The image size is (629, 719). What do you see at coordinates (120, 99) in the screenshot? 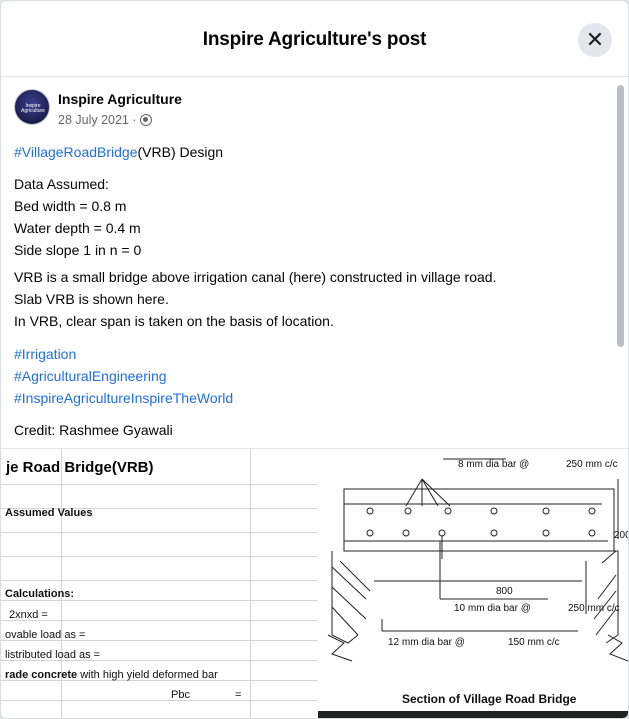
I see `author-name: Inspire Agriculture` at bounding box center [120, 99].